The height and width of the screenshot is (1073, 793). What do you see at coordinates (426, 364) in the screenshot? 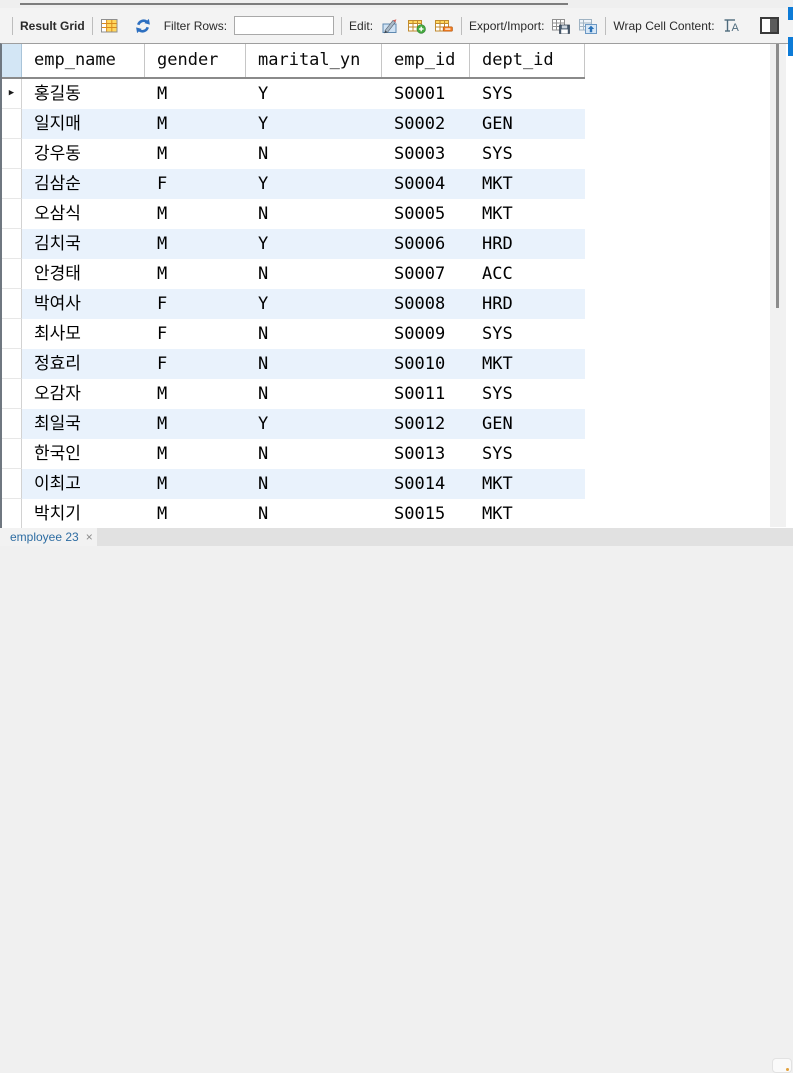
I see `cell: S0010` at bounding box center [426, 364].